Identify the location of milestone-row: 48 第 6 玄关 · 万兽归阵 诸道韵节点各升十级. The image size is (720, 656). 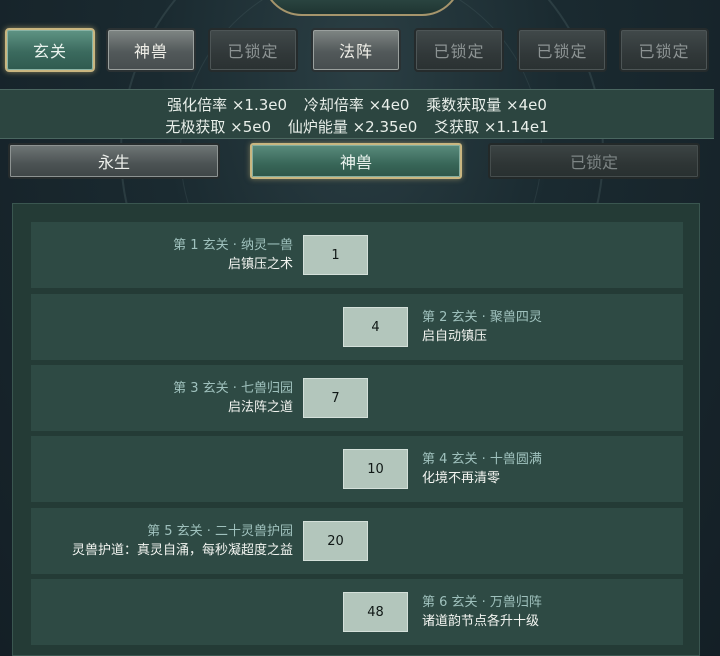
(357, 612).